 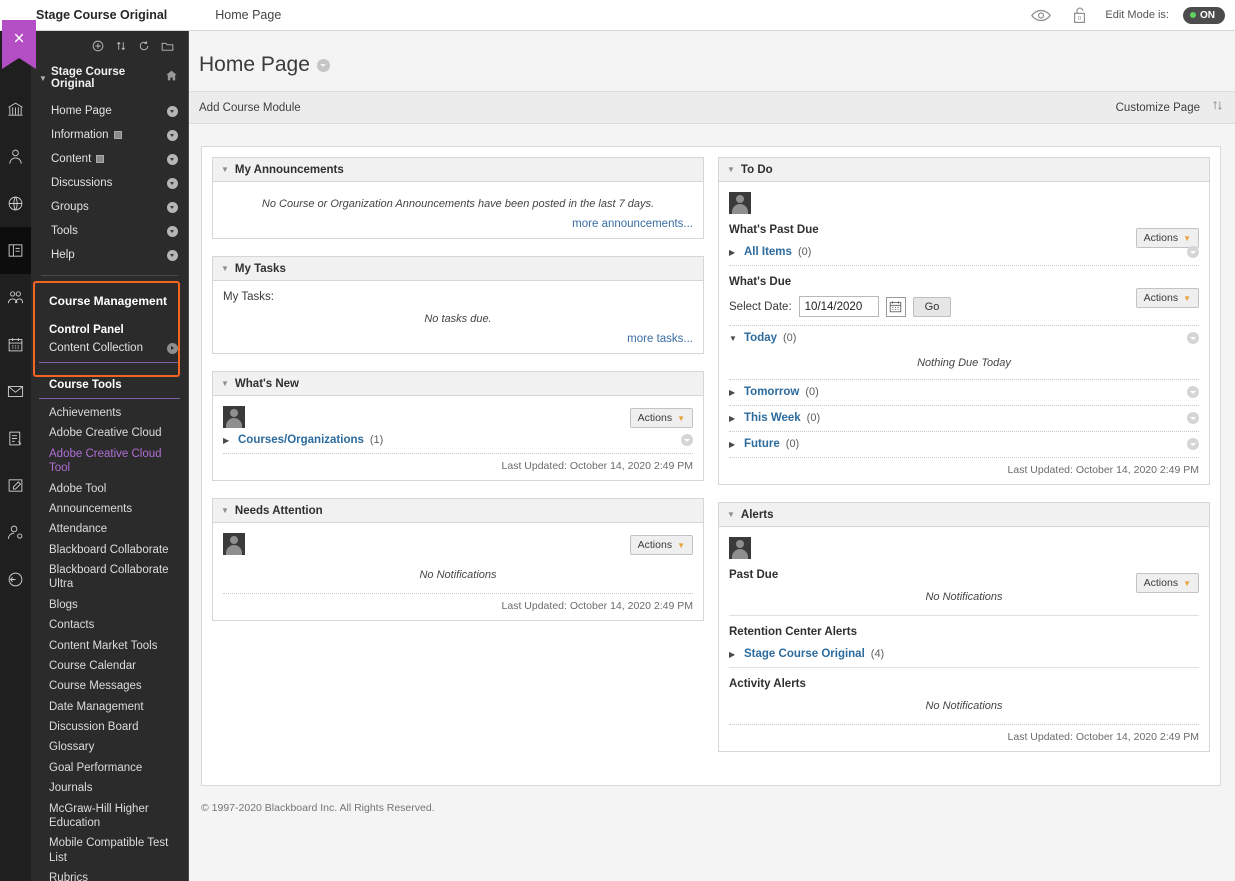 I want to click on messages-icon, so click(x=15, y=391).